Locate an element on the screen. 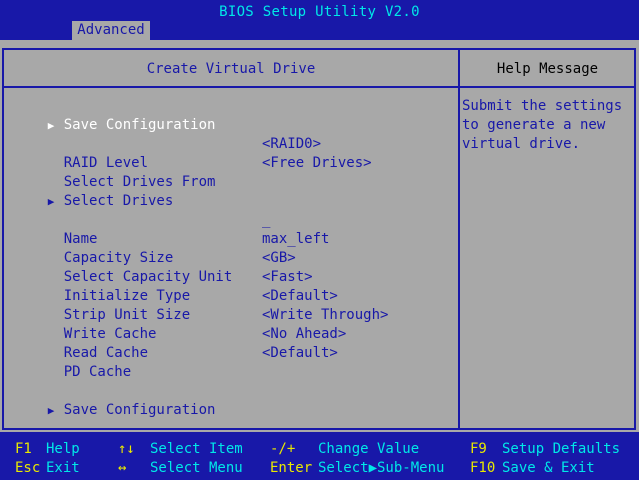 This screenshot has width=639, height=480. capacity-size-value: max_left is located at coordinates (295, 239).